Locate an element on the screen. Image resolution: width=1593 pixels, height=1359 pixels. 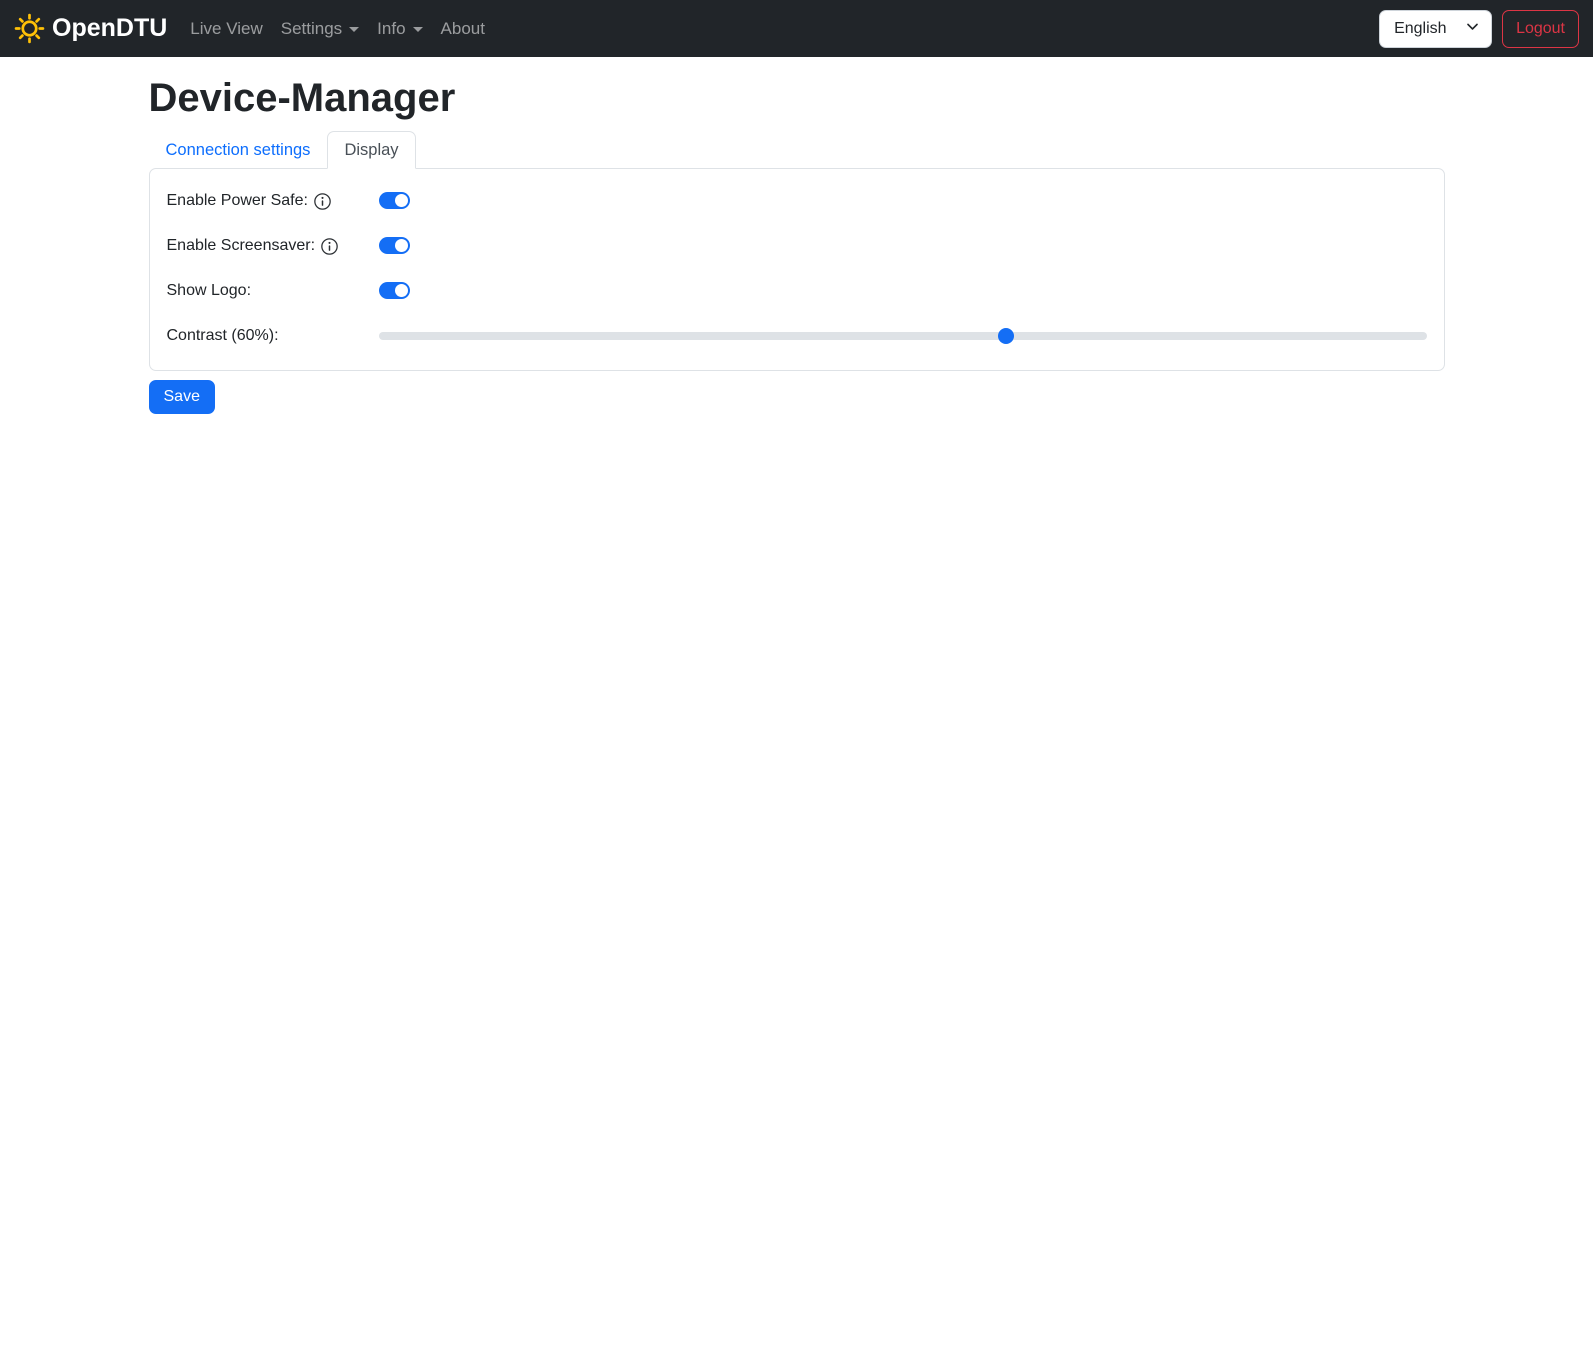
nav-item-live-view-label: Live View is located at coordinates (226, 28).